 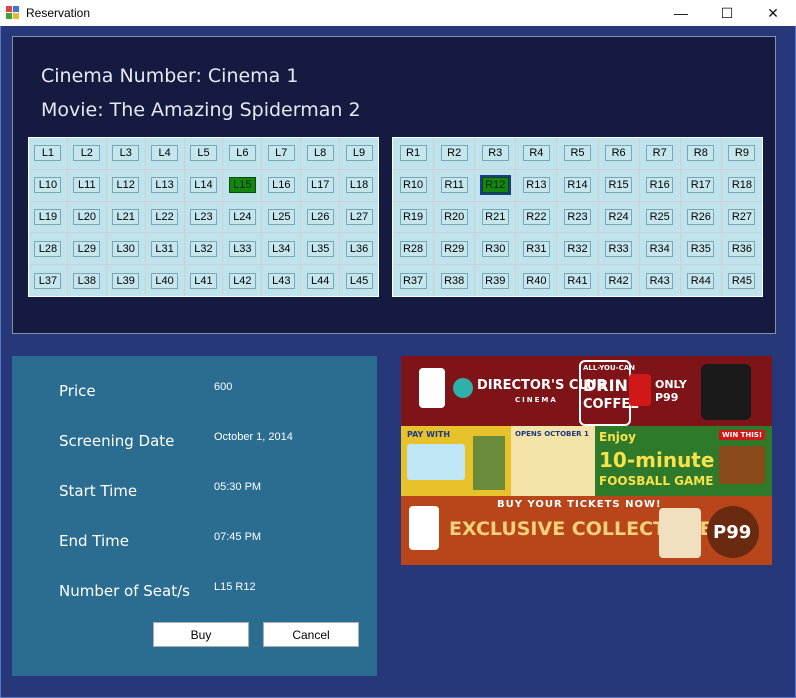 I want to click on seat-button-r7: R7, so click(x=660, y=153).